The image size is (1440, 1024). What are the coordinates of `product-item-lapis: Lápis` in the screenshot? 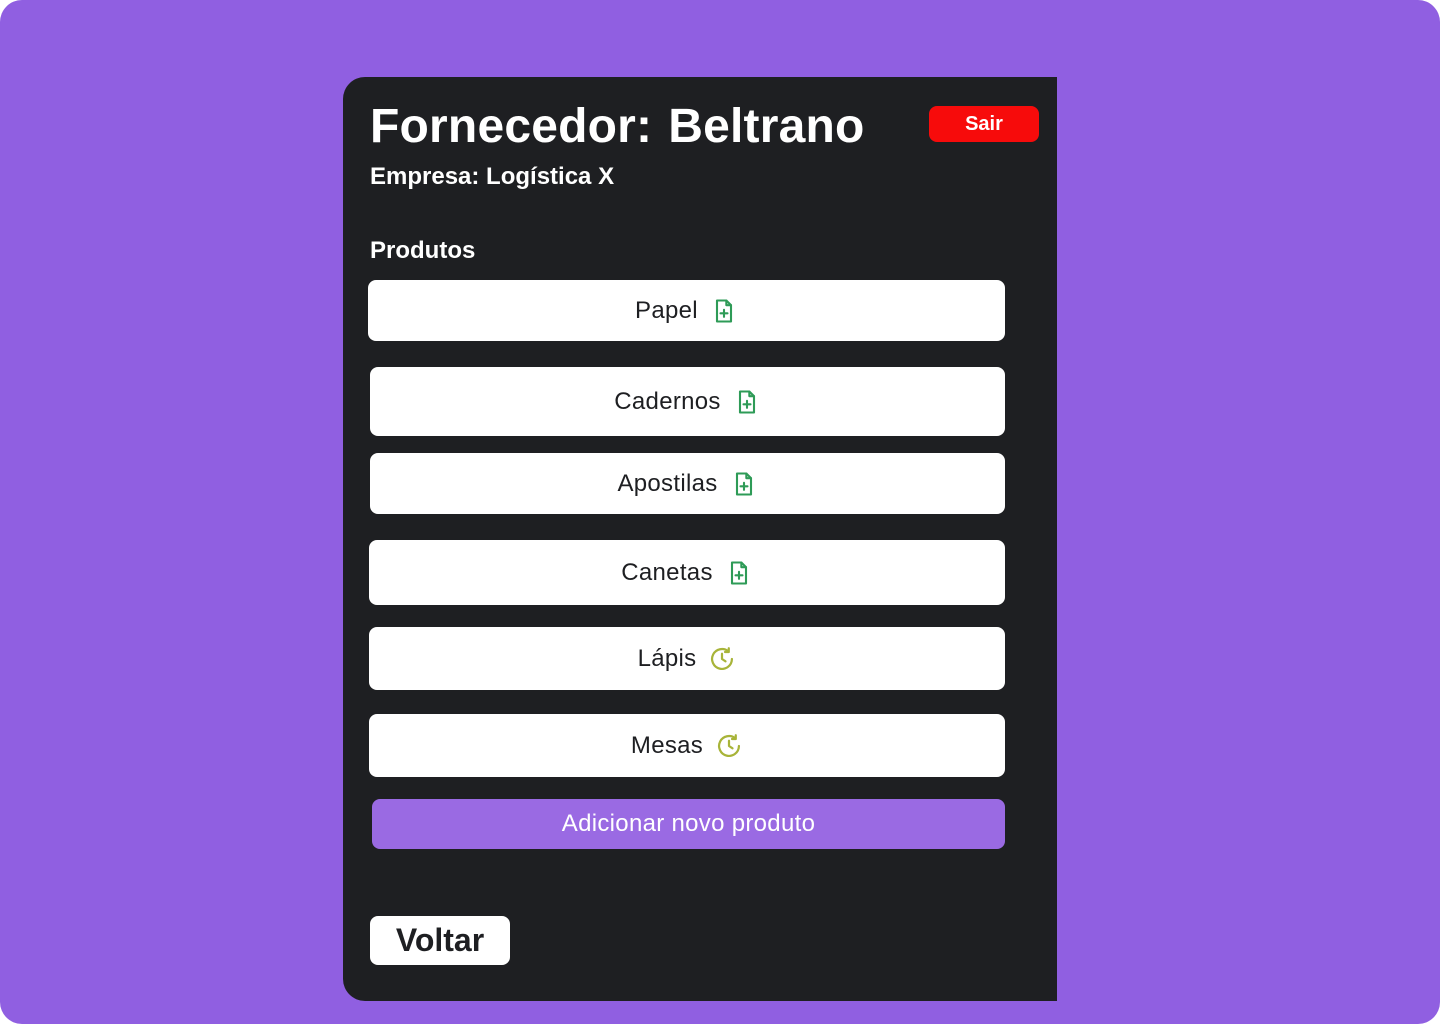 It's located at (687, 658).